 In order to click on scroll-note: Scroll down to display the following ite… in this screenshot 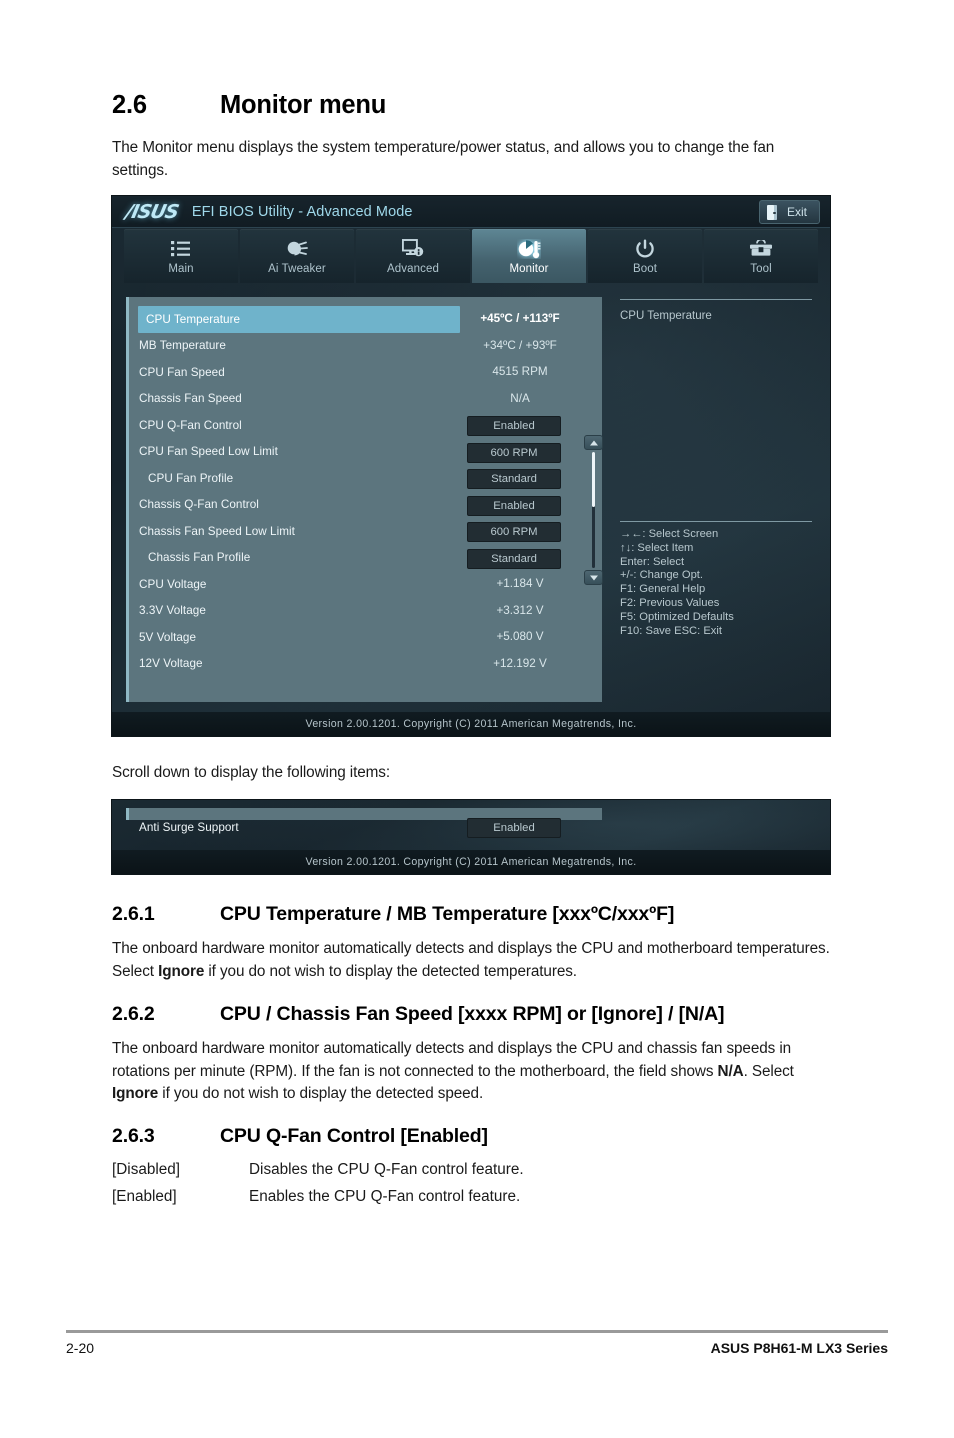, I will do `click(251, 772)`.